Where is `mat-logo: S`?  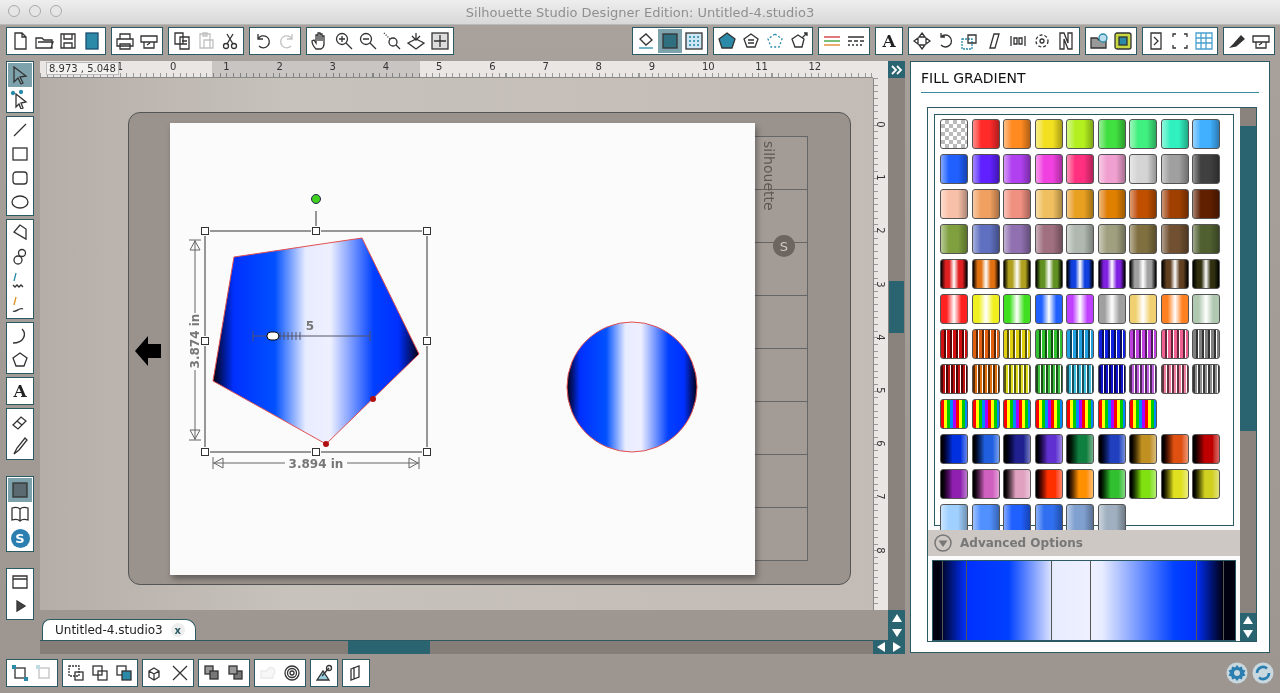
mat-logo: S is located at coordinates (784, 246).